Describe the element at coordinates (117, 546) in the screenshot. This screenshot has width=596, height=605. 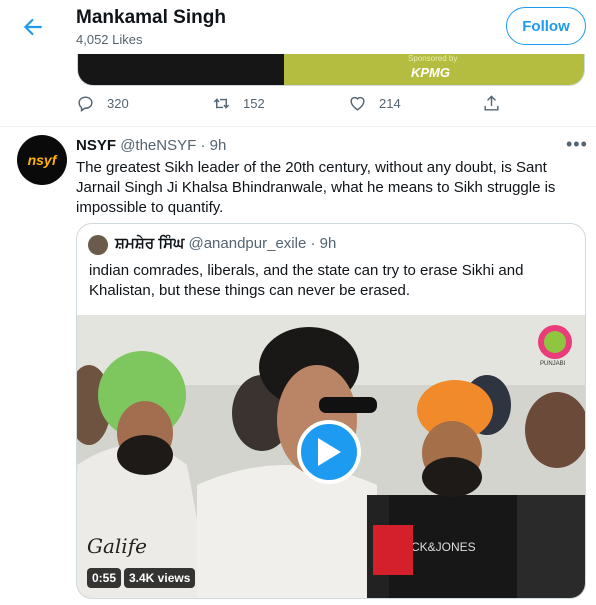
I see `shirt-text: Galife` at that location.